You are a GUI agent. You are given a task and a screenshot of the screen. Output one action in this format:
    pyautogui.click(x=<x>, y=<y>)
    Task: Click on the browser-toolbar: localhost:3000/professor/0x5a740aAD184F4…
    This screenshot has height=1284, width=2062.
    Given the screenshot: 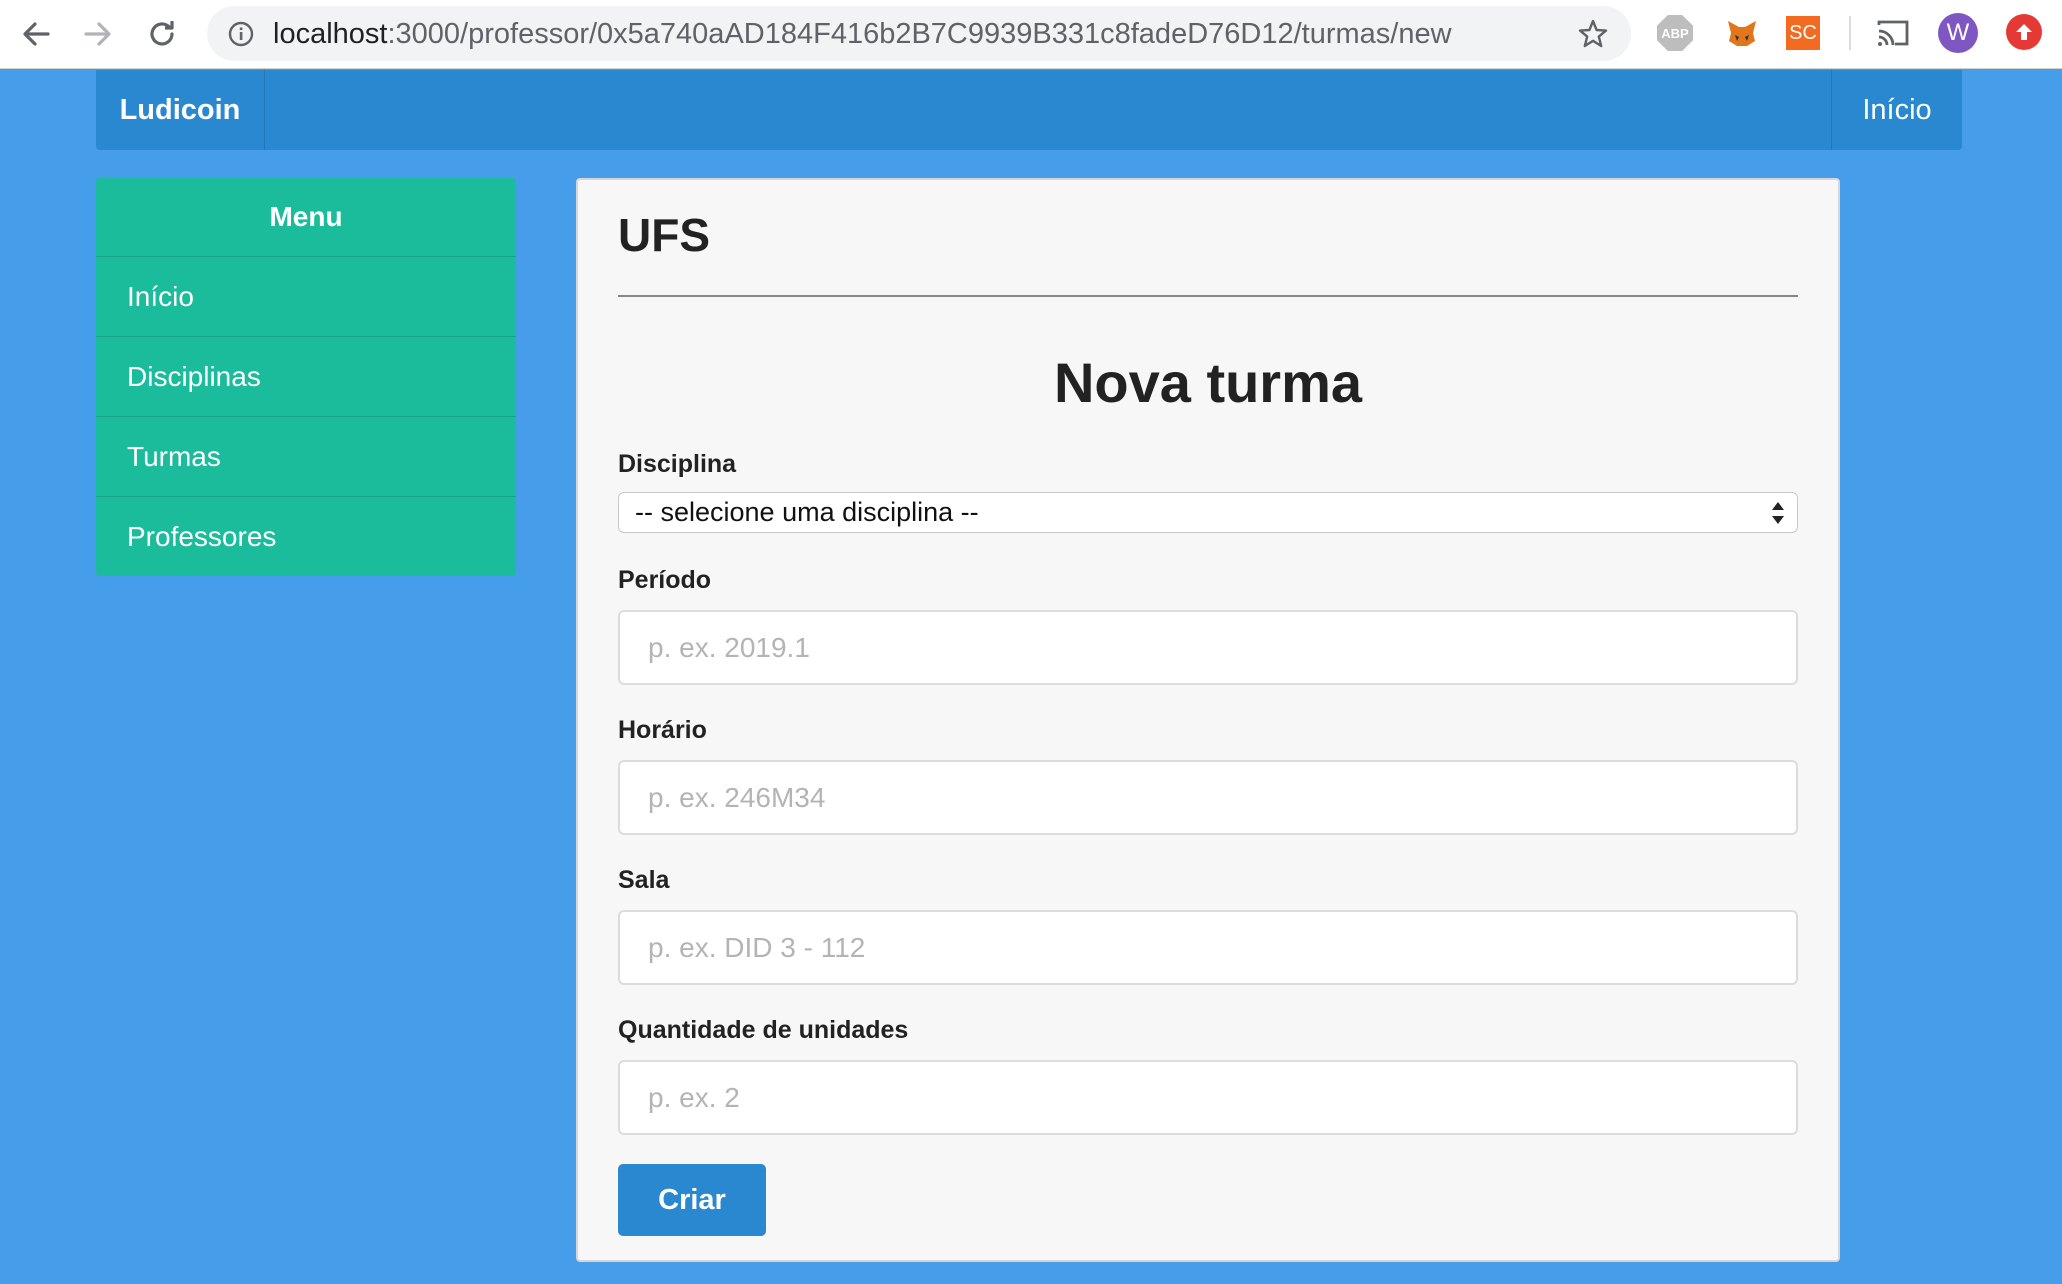 What is the action you would take?
    pyautogui.click(x=1031, y=34)
    